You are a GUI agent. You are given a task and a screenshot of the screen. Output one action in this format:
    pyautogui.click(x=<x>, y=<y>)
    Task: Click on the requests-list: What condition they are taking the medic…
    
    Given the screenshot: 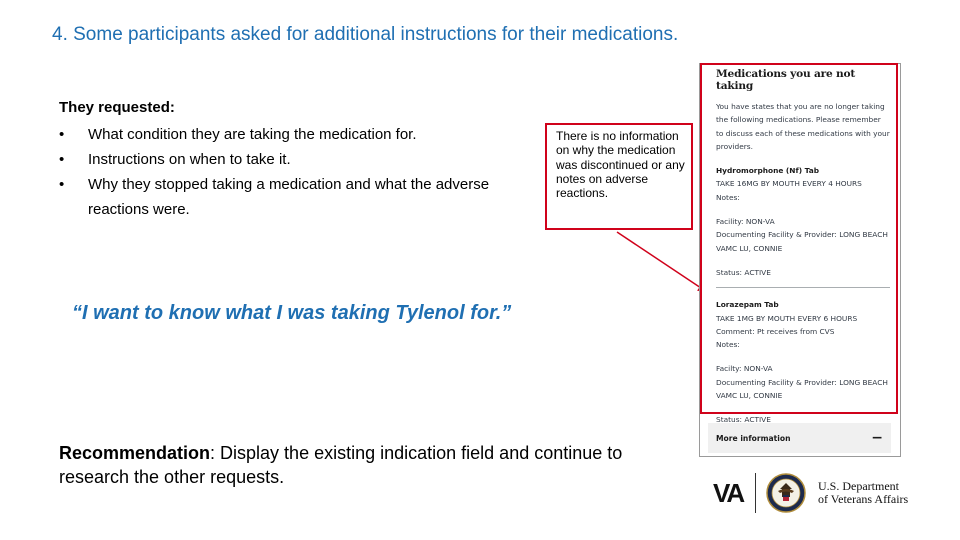 What is the action you would take?
    pyautogui.click(x=279, y=172)
    